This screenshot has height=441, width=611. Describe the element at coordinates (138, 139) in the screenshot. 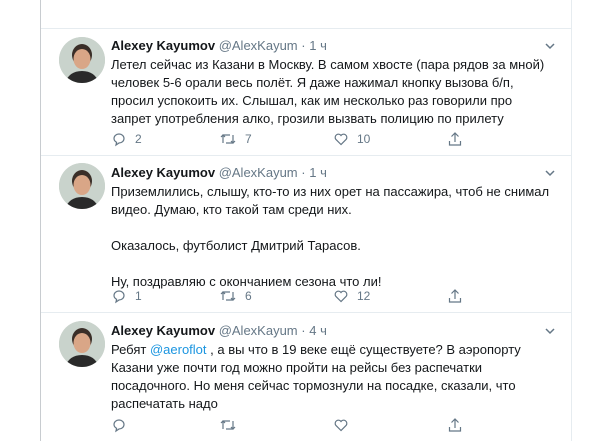

I see `reply-count: 2` at that location.